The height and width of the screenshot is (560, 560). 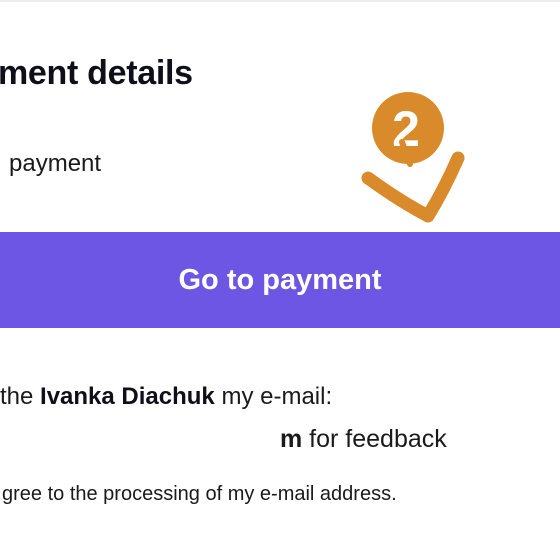 I want to click on consent-prefix: the, so click(x=20, y=396).